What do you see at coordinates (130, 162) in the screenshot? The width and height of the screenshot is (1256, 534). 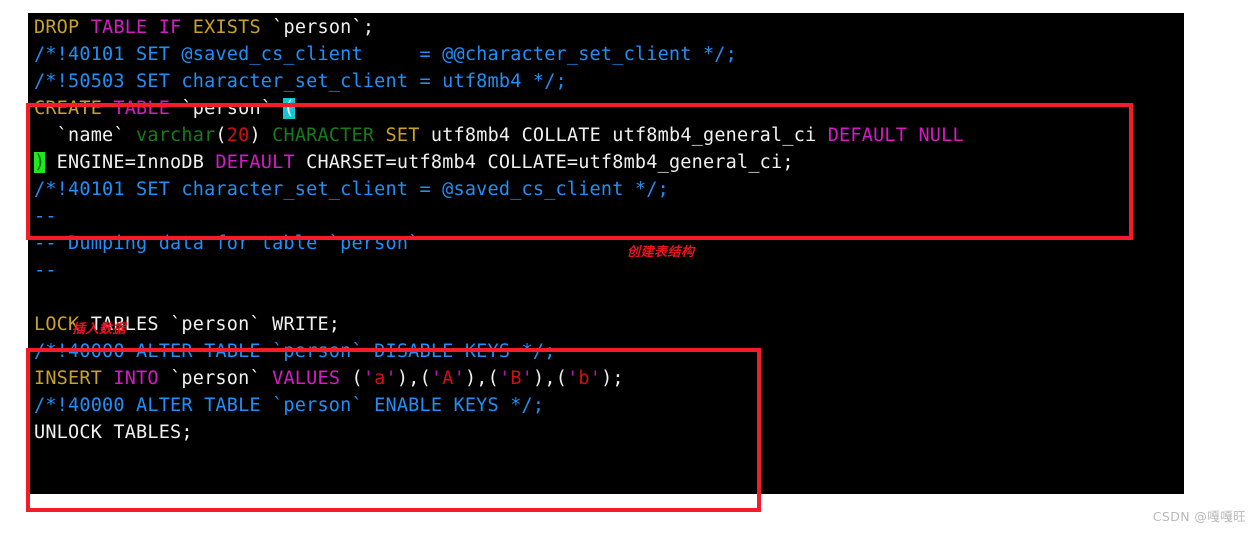 I see `code-token: ENGINE=InnoDB` at bounding box center [130, 162].